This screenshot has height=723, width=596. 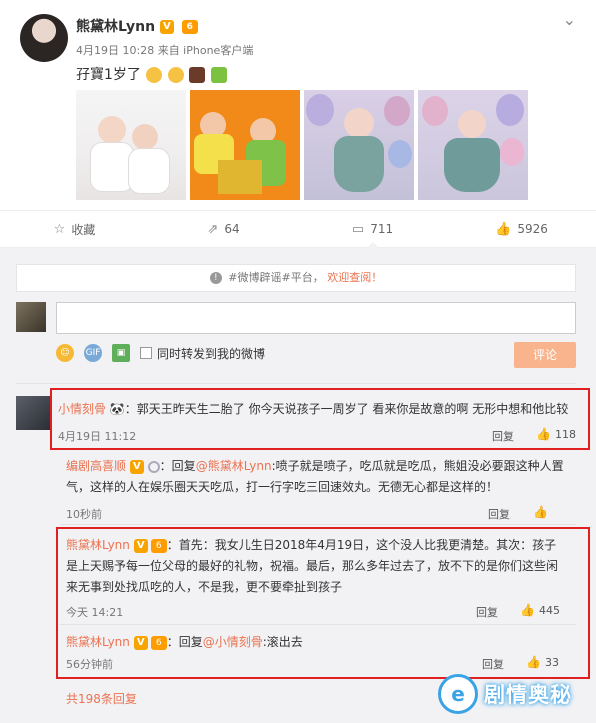 I want to click on more-replies-link: 共198条回复, so click(x=101, y=698).